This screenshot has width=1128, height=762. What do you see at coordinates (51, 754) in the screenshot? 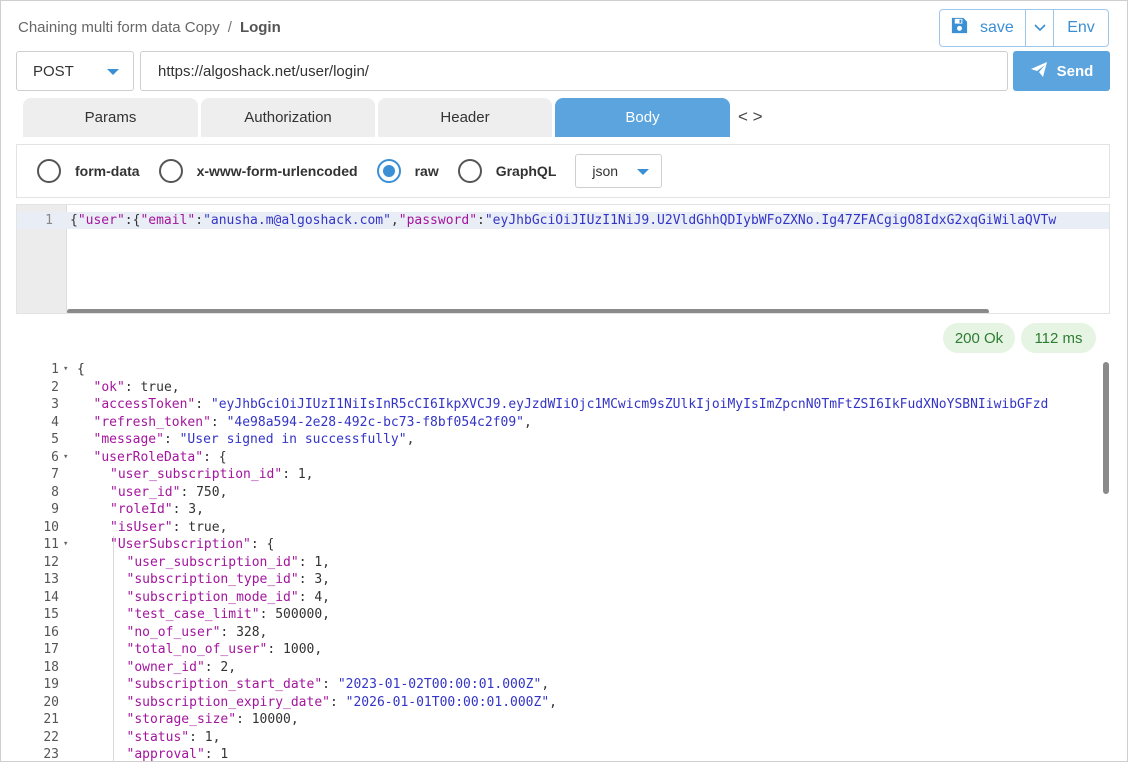
I see `line-number: 23` at bounding box center [51, 754].